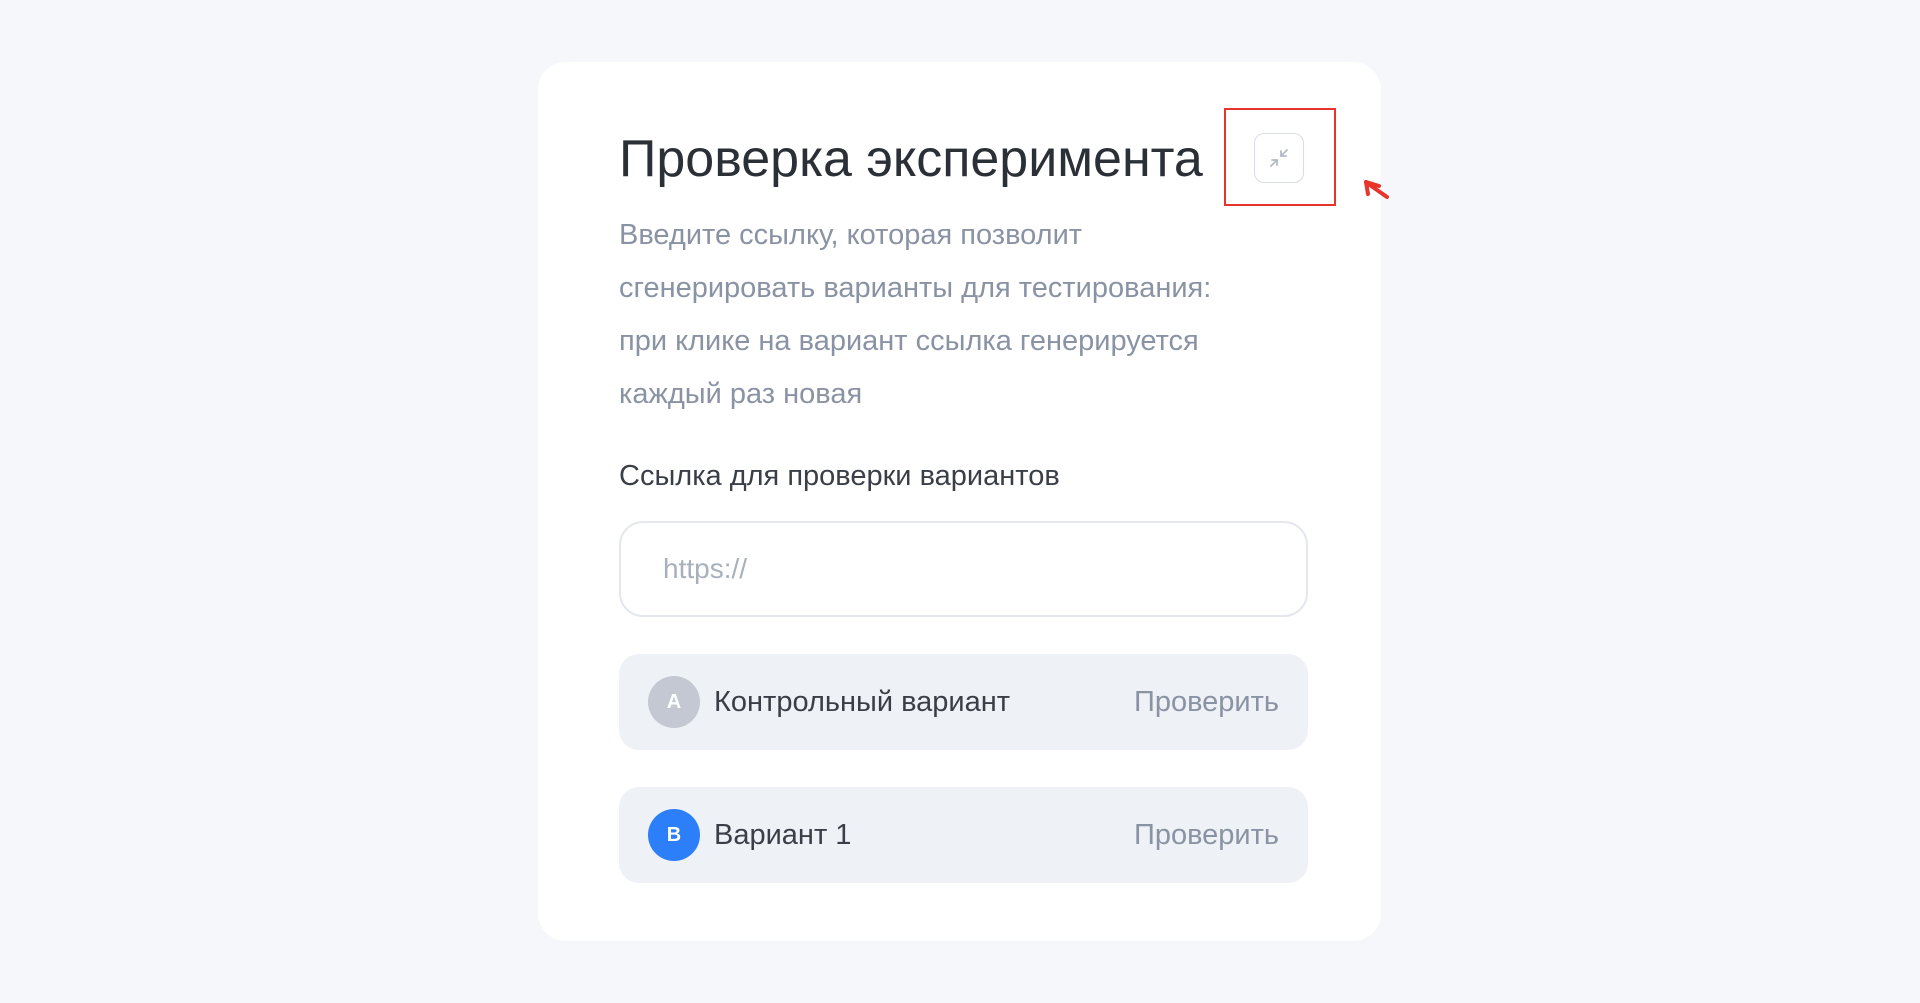 This screenshot has height=1003, width=1920. Describe the element at coordinates (1376, 189) in the screenshot. I see `annotation-arrow-icon` at that location.